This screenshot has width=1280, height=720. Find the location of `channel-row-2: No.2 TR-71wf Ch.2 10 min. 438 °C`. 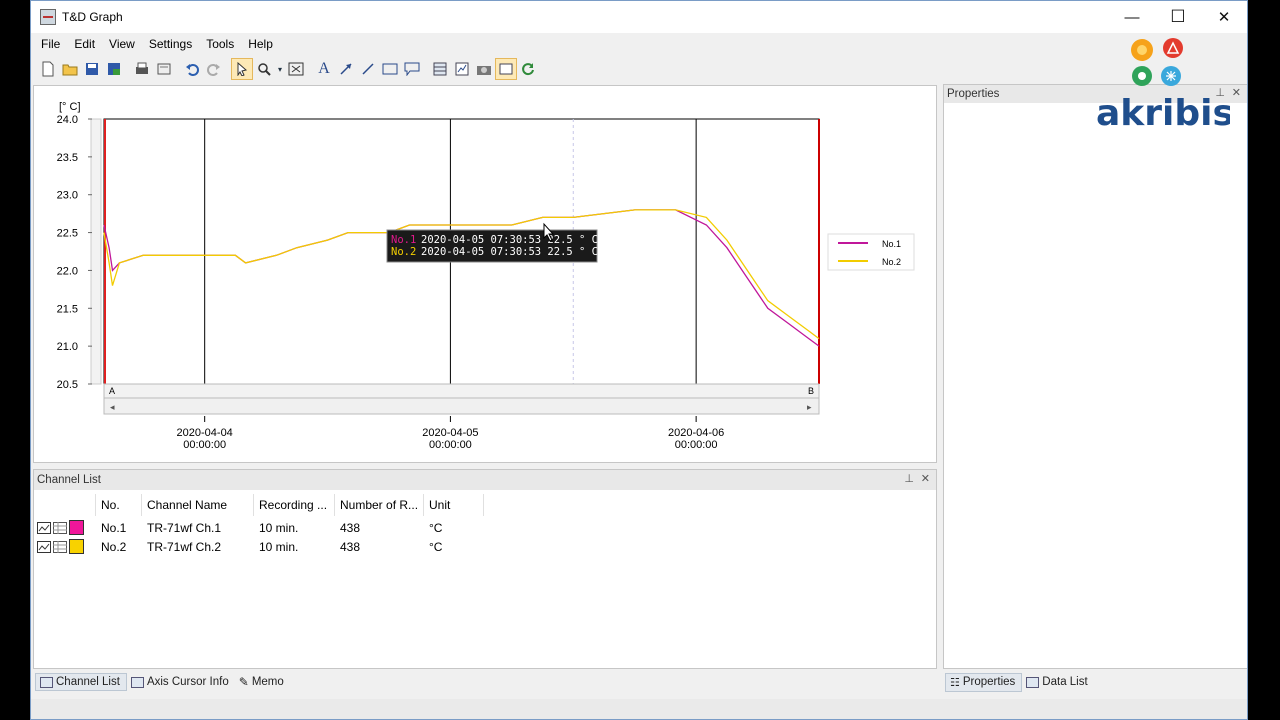

channel-row-2: No.2 TR-71wf Ch.2 10 min. 438 °C is located at coordinates (485, 546).